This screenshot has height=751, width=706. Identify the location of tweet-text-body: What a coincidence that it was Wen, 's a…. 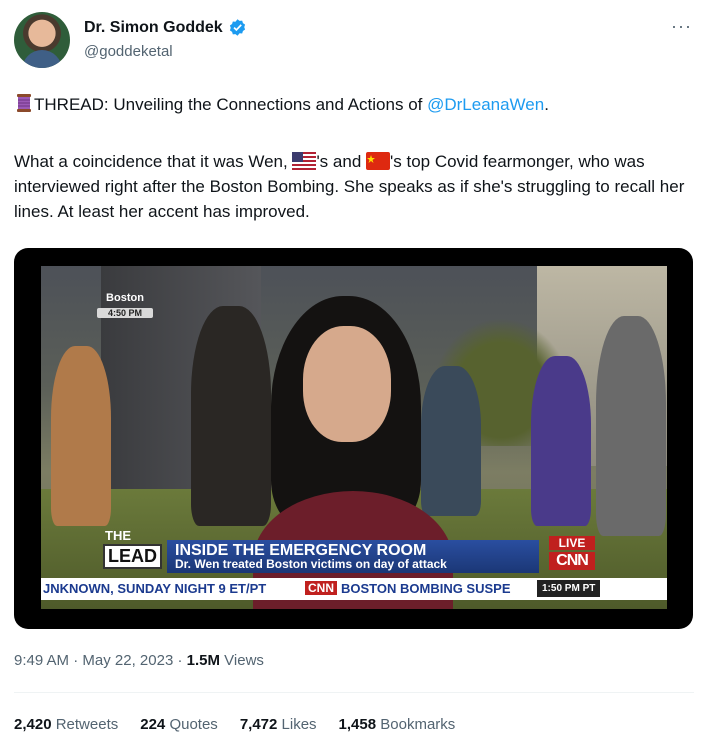
(354, 186).